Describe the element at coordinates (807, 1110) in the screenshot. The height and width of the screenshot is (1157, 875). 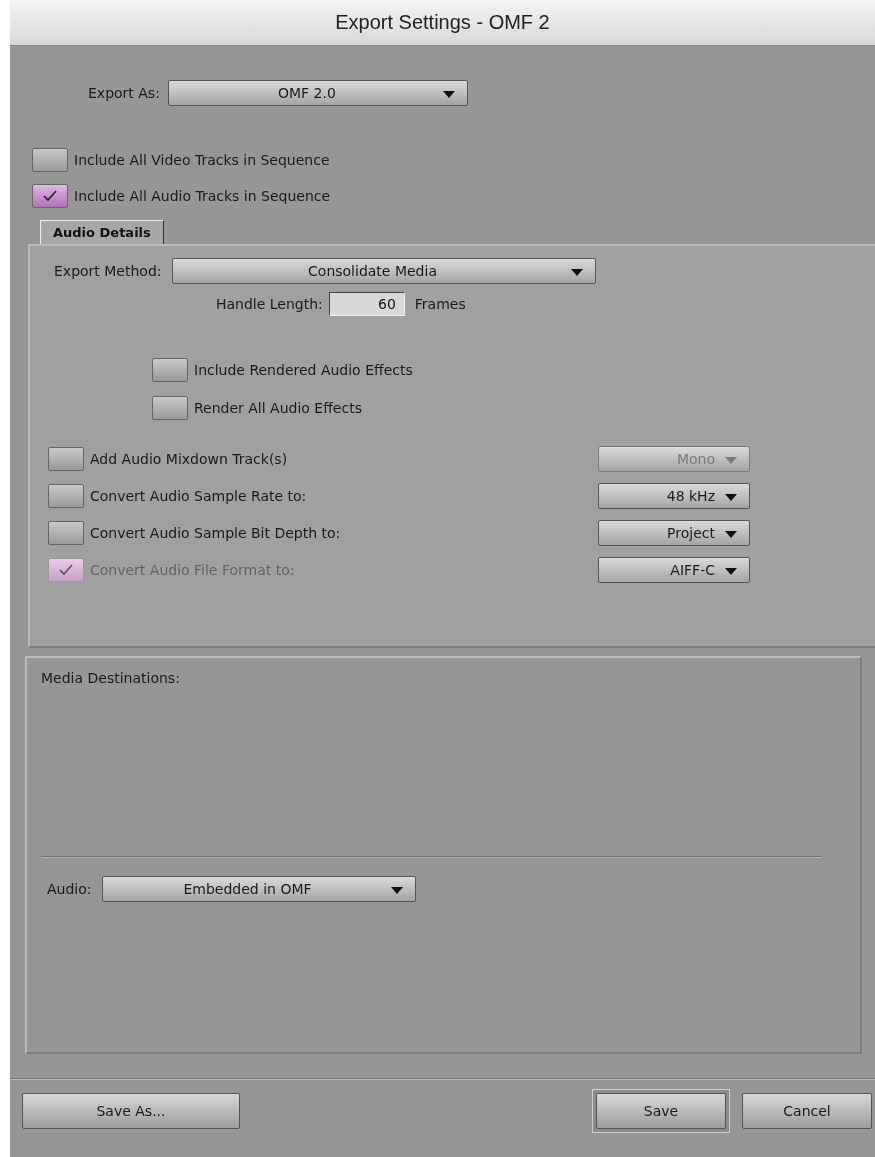
I see `dialog-button: Cancel` at that location.